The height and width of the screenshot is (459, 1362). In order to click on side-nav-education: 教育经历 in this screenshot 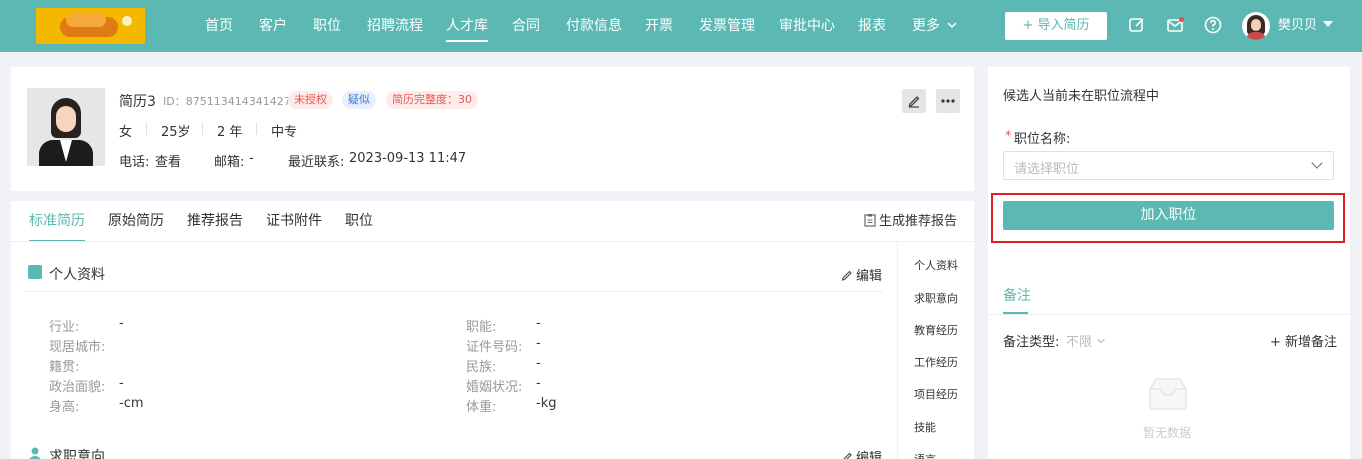, I will do `click(936, 330)`.